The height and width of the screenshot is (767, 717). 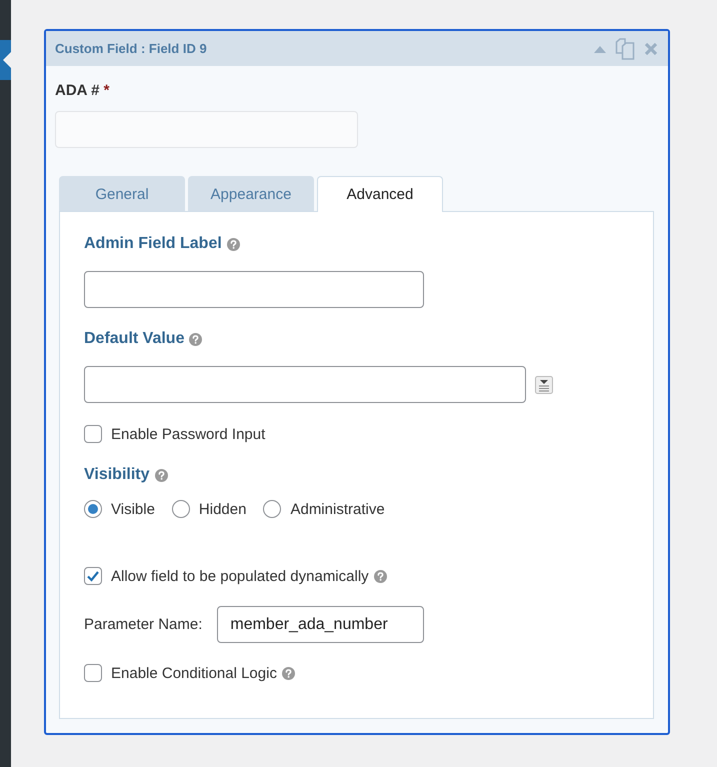 What do you see at coordinates (194, 673) in the screenshot?
I see `checkbox-label: Enable Conditional Logic` at bounding box center [194, 673].